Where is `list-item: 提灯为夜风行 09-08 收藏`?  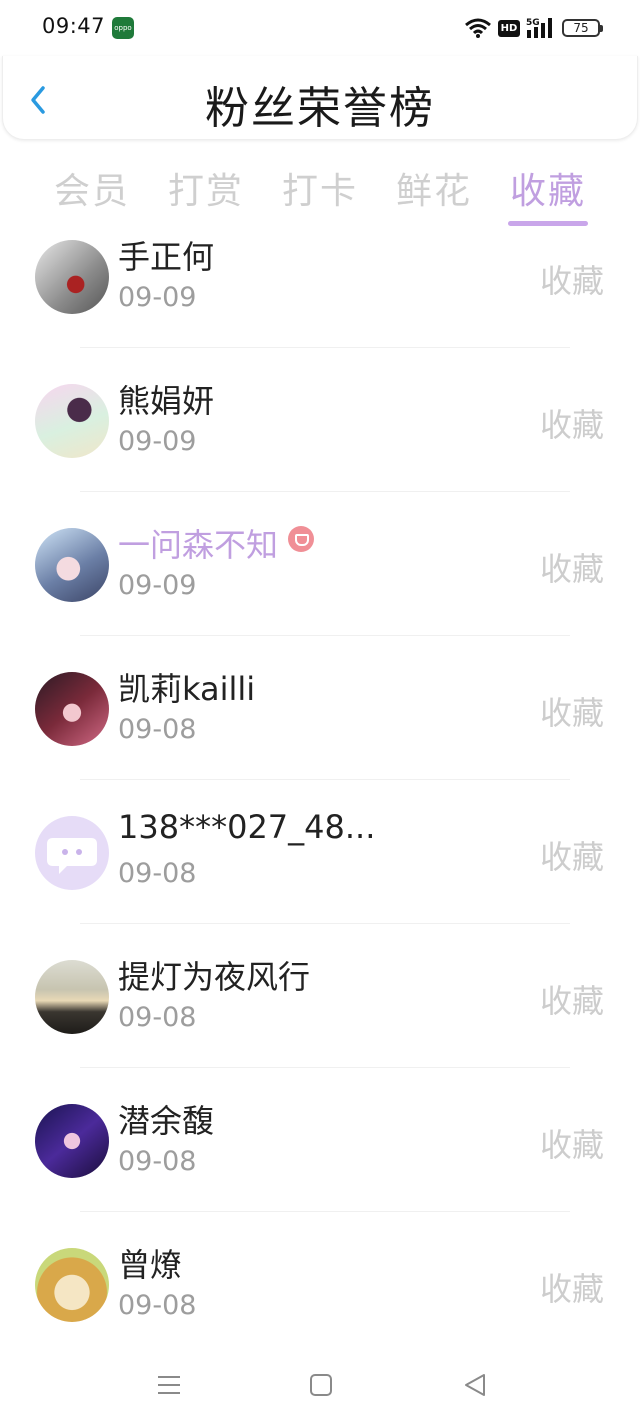
list-item: 提灯为夜风行 09-08 收藏 is located at coordinates (320, 996).